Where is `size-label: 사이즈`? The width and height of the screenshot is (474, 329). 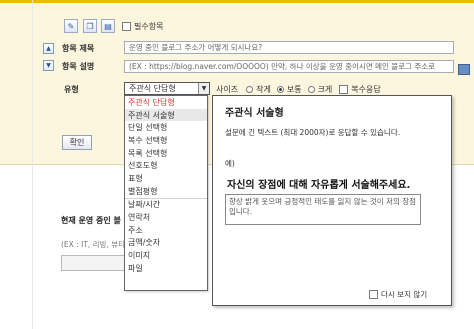 size-label: 사이즈 is located at coordinates (227, 89).